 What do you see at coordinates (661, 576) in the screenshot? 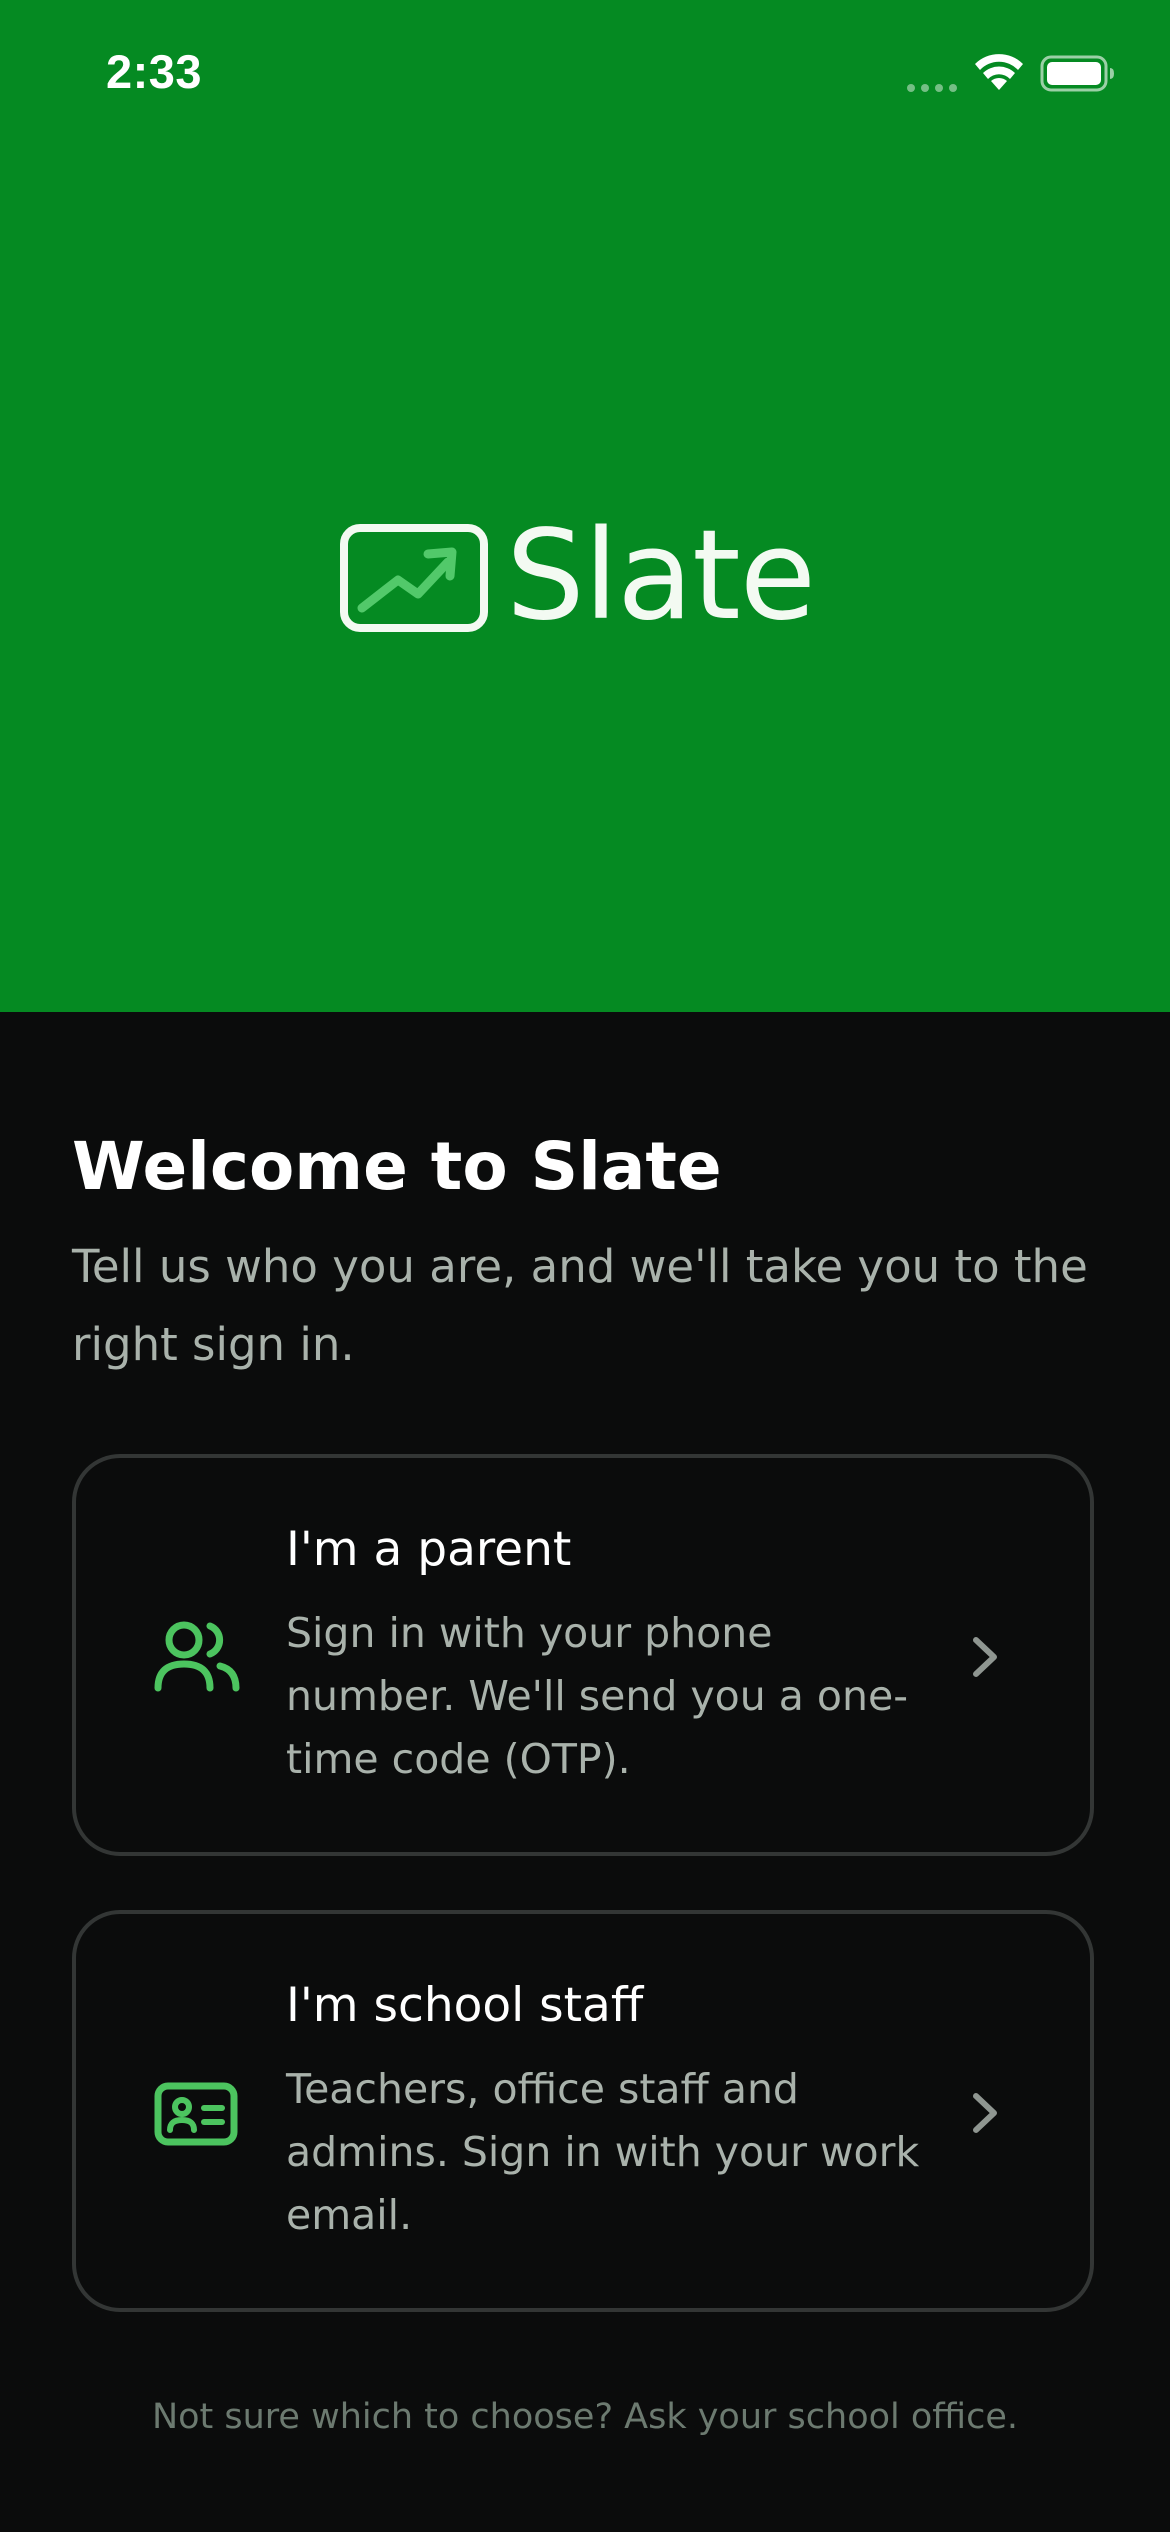
I see `brand-name: Slate` at bounding box center [661, 576].